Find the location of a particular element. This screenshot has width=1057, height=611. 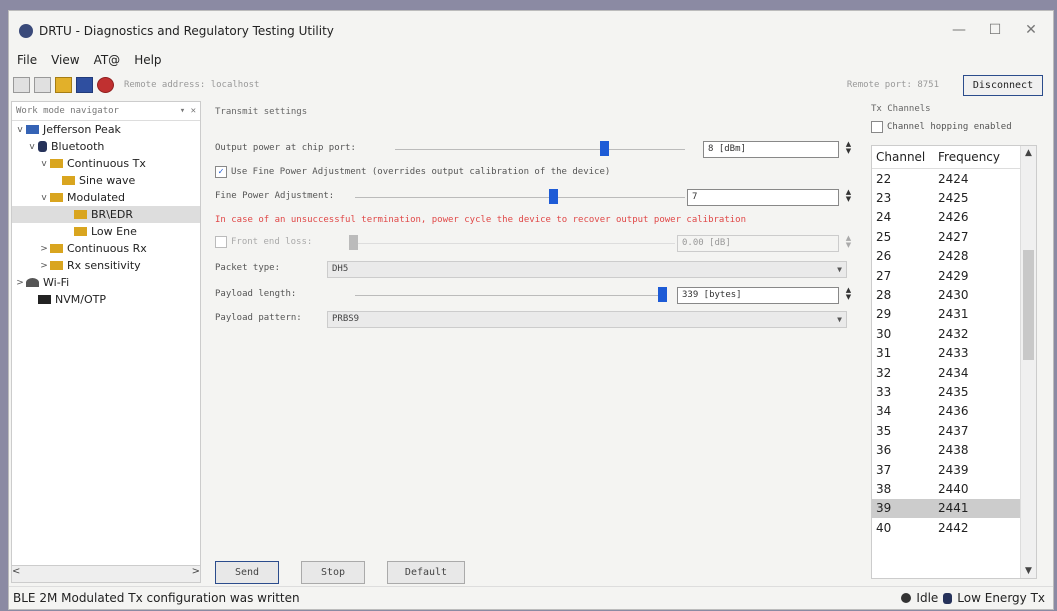

tree-item: > Rx sensitivity is located at coordinates (106, 265).